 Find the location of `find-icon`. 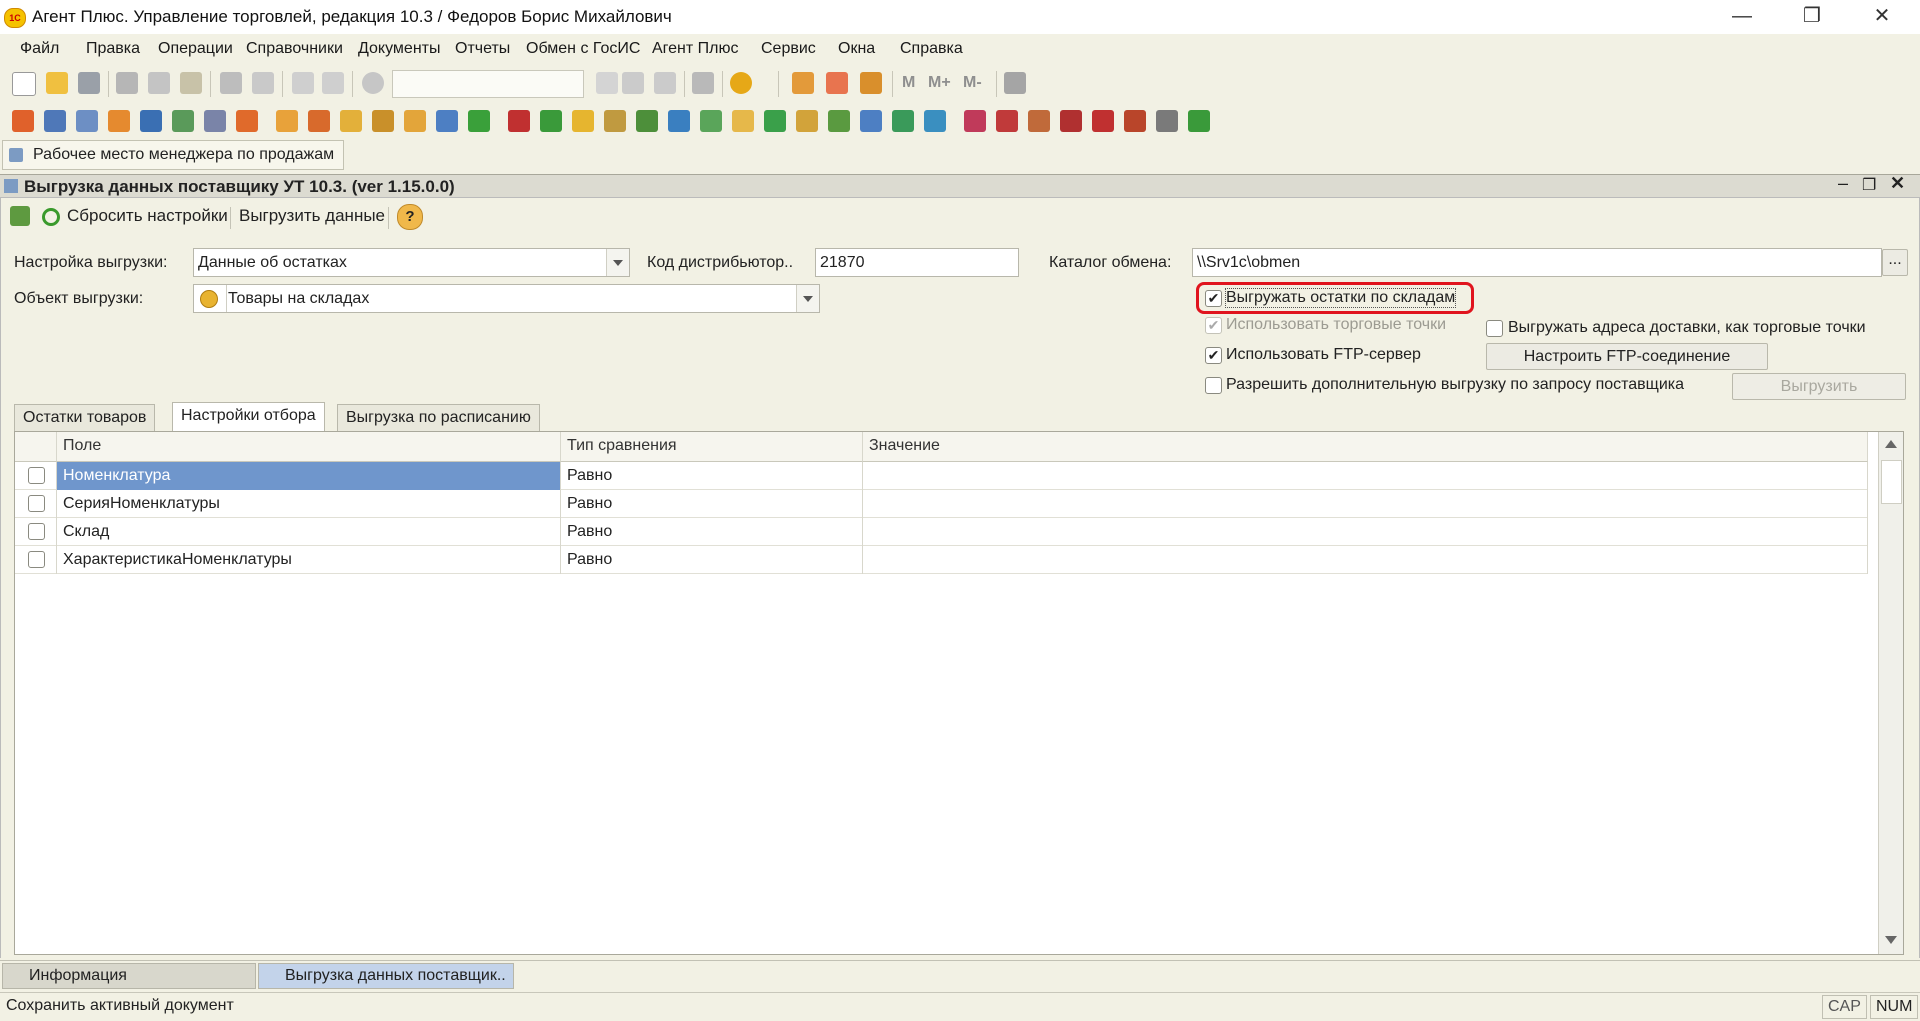

find-icon is located at coordinates (373, 83).